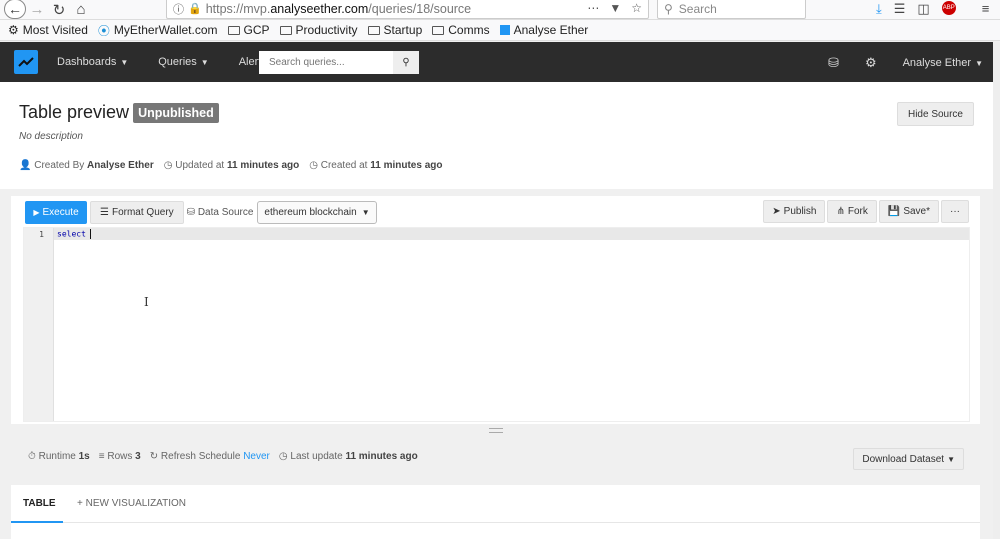  I want to click on query-search: ⚲, so click(339, 62).